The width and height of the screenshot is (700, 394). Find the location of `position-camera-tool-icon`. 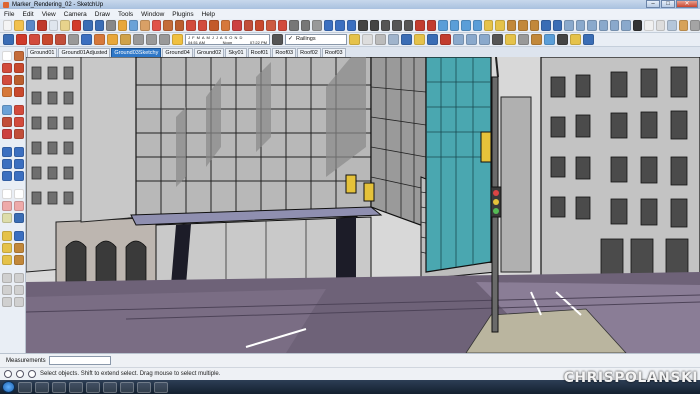

position-camera-tool-icon is located at coordinates (6, 236).